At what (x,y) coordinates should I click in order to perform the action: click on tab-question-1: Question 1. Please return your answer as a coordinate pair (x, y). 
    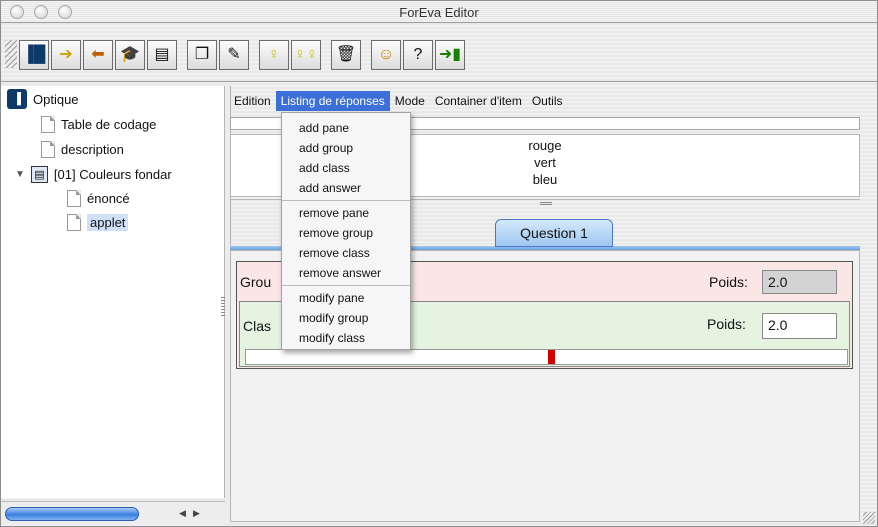
    Looking at the image, I should click on (554, 233).